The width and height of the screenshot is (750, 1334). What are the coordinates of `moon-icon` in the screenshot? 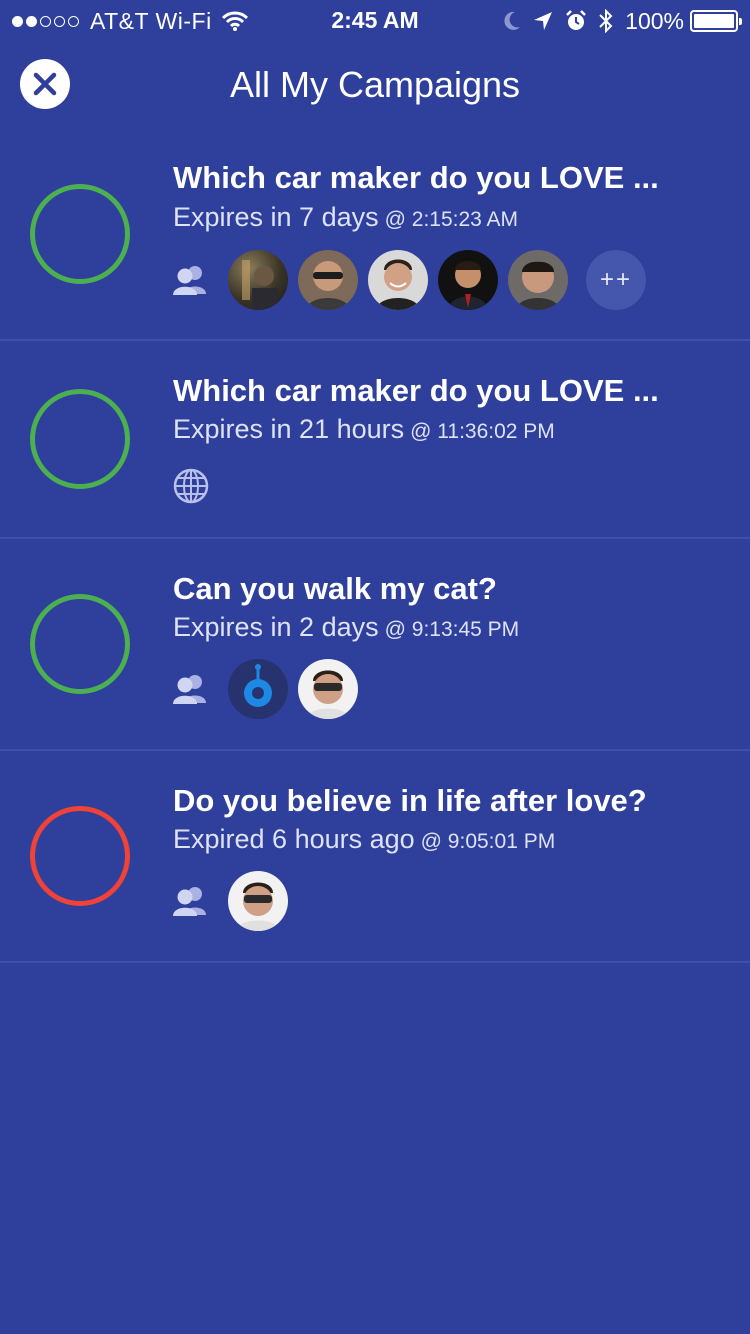 It's located at (512, 21).